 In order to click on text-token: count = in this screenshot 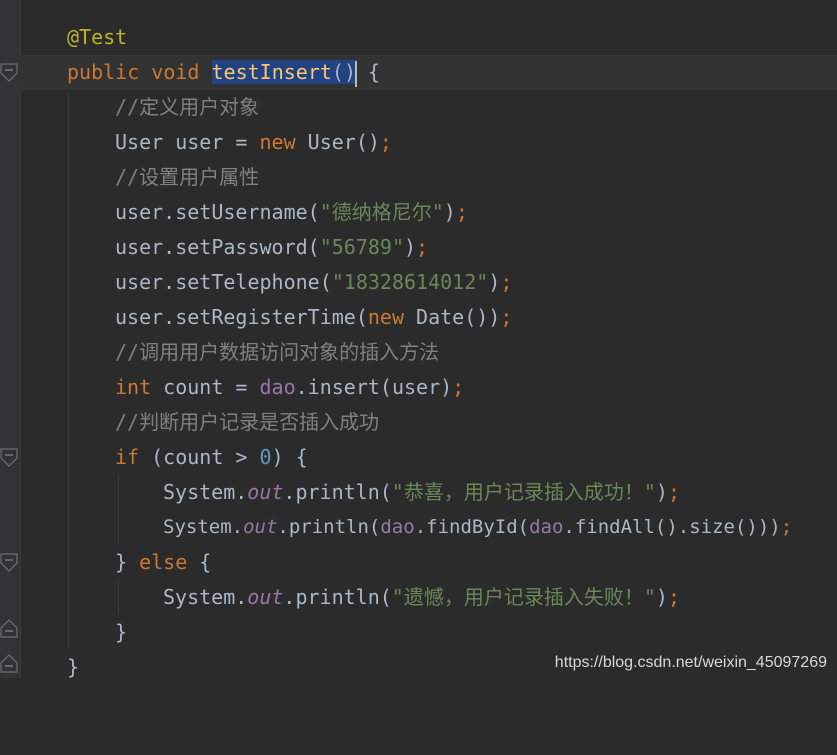, I will do `click(205, 387)`.